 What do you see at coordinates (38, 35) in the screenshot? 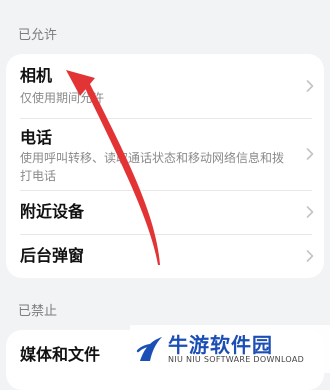
I see `allowed-section-header: 已允许` at bounding box center [38, 35].